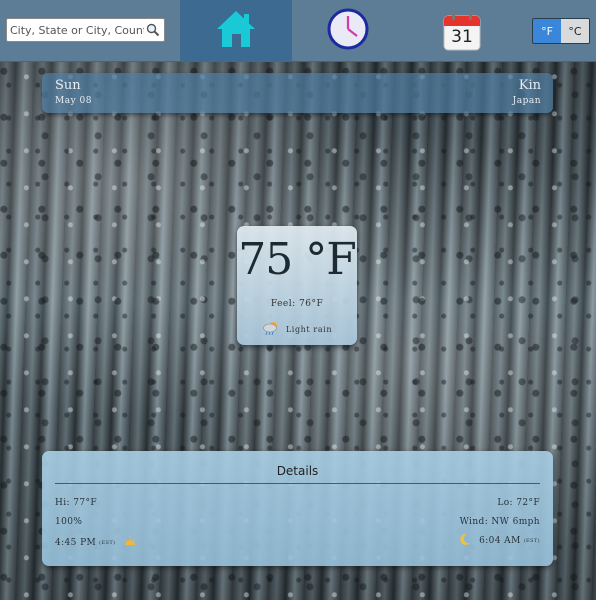 The width and height of the screenshot is (596, 600). Describe the element at coordinates (76, 542) in the screenshot. I see `sunset-time: 4:45 PM` at that location.